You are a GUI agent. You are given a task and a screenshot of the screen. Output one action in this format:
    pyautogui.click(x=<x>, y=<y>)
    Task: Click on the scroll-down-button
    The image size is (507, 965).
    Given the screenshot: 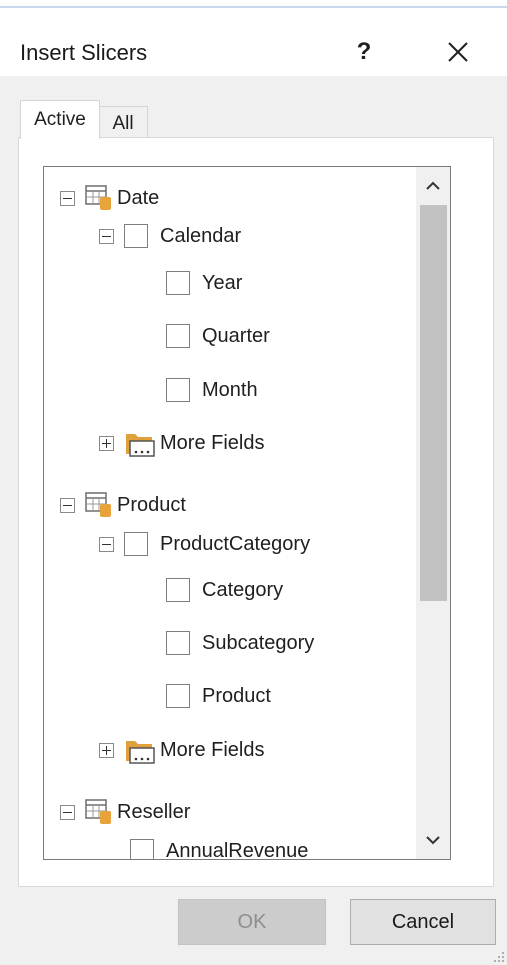 What is the action you would take?
    pyautogui.click(x=433, y=840)
    